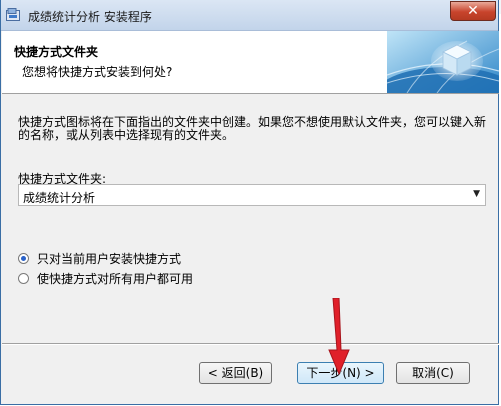  I want to click on page-title: 快捷方式文件夹, so click(56, 52).